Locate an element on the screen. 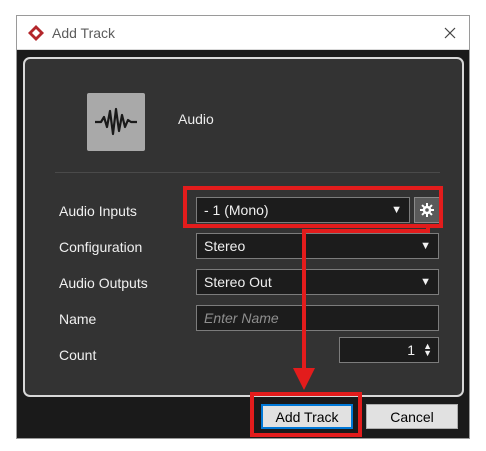 The height and width of the screenshot is (451, 486). annotation-arrow is located at coordinates (361, 309).